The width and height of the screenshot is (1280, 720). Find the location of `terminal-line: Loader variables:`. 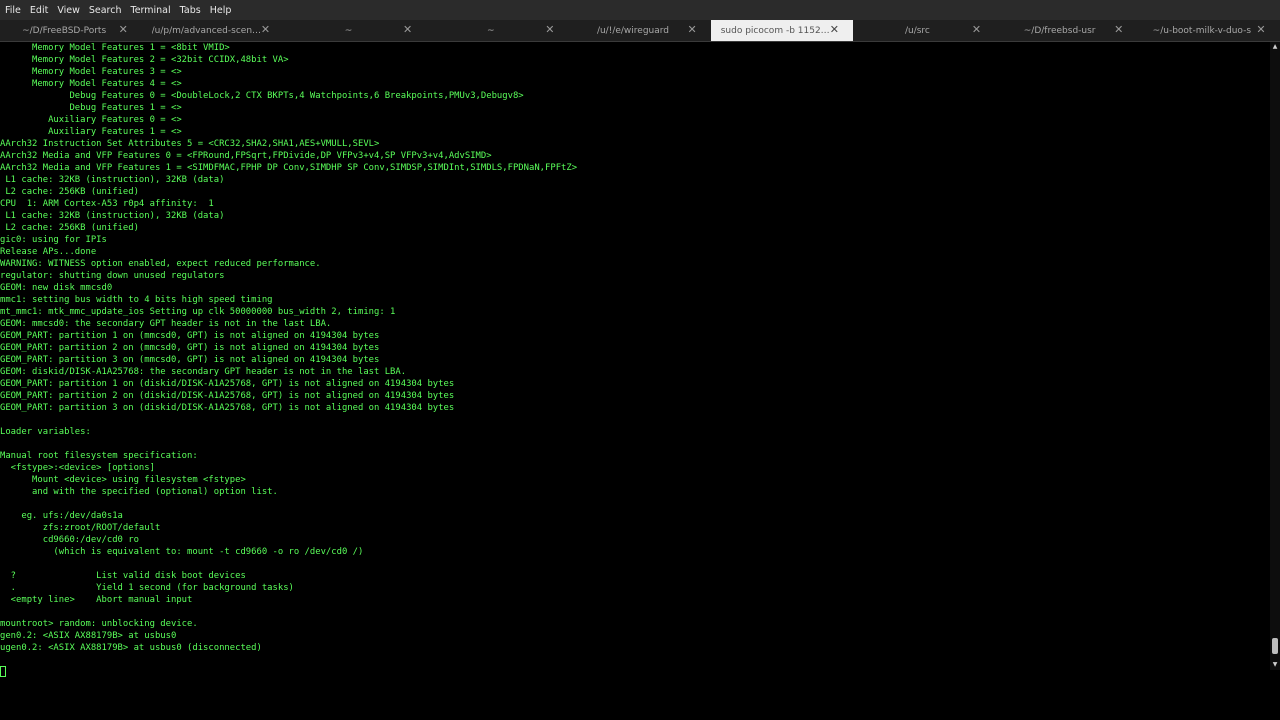

terminal-line: Loader variables: is located at coordinates (45, 432).